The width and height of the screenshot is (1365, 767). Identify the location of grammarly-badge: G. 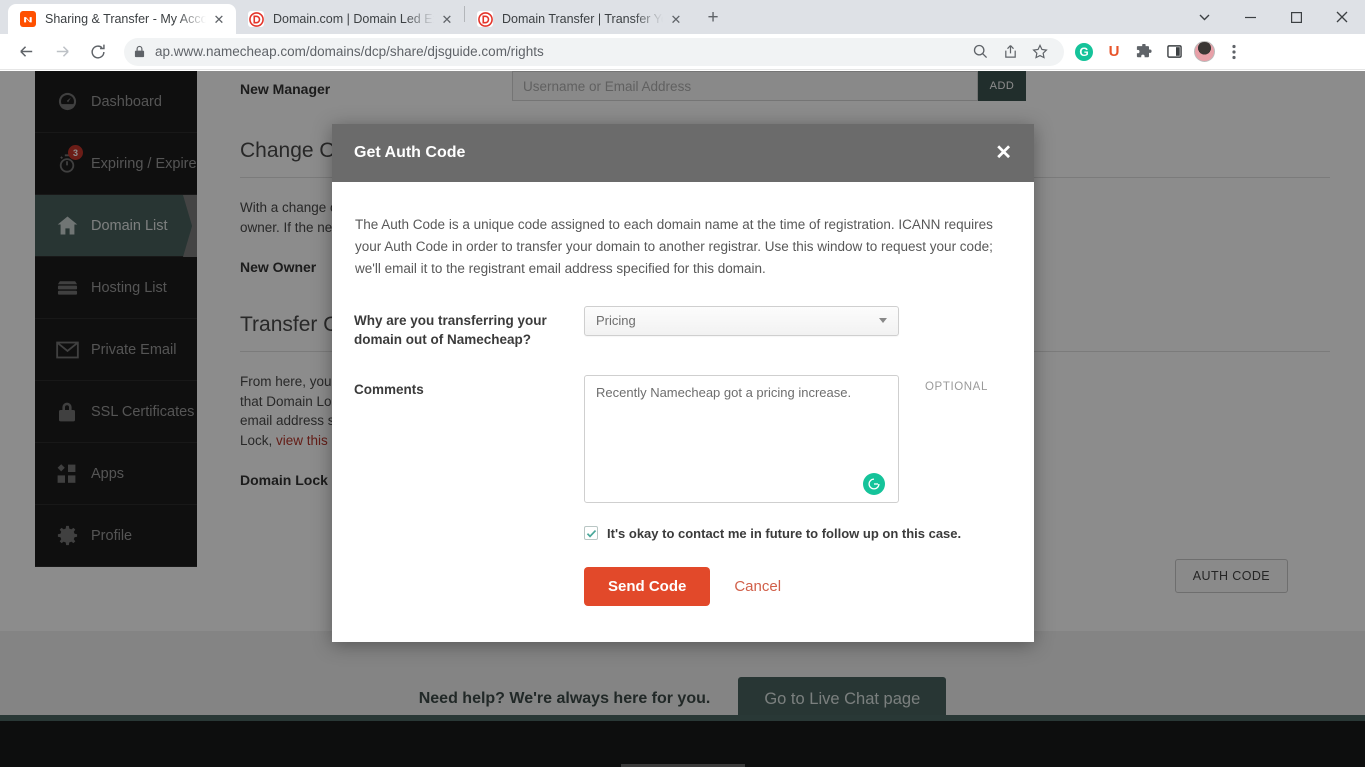
(1084, 51).